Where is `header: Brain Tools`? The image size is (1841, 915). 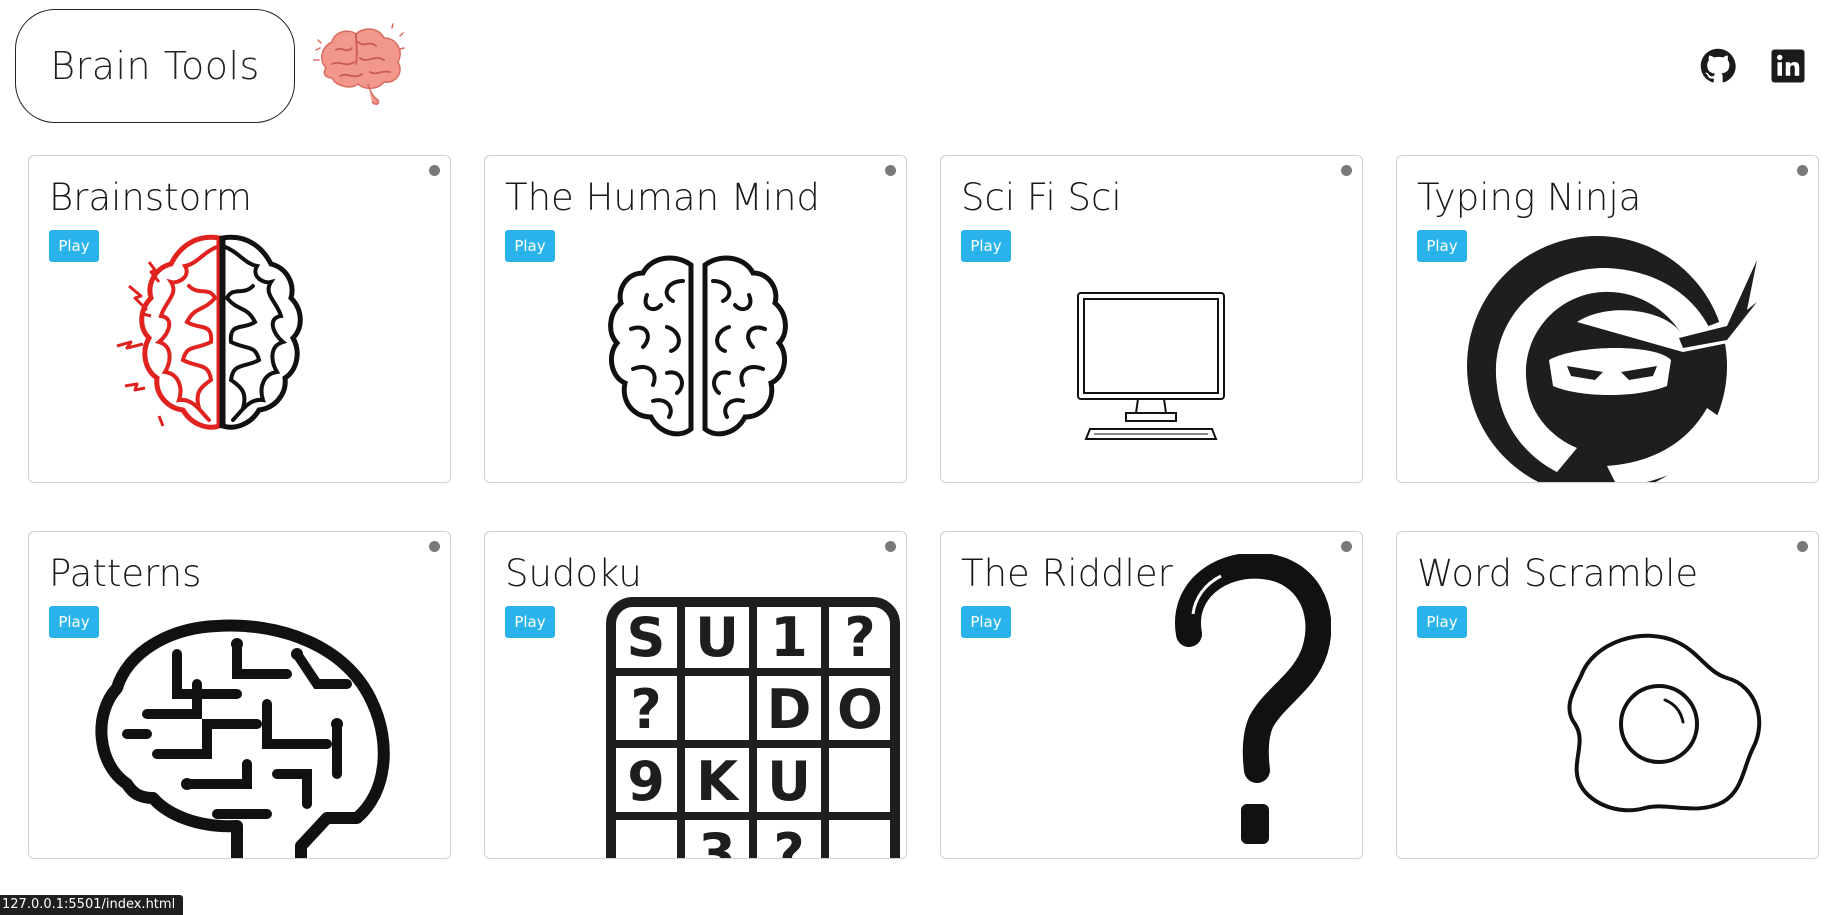 header: Brain Tools is located at coordinates (920, 67).